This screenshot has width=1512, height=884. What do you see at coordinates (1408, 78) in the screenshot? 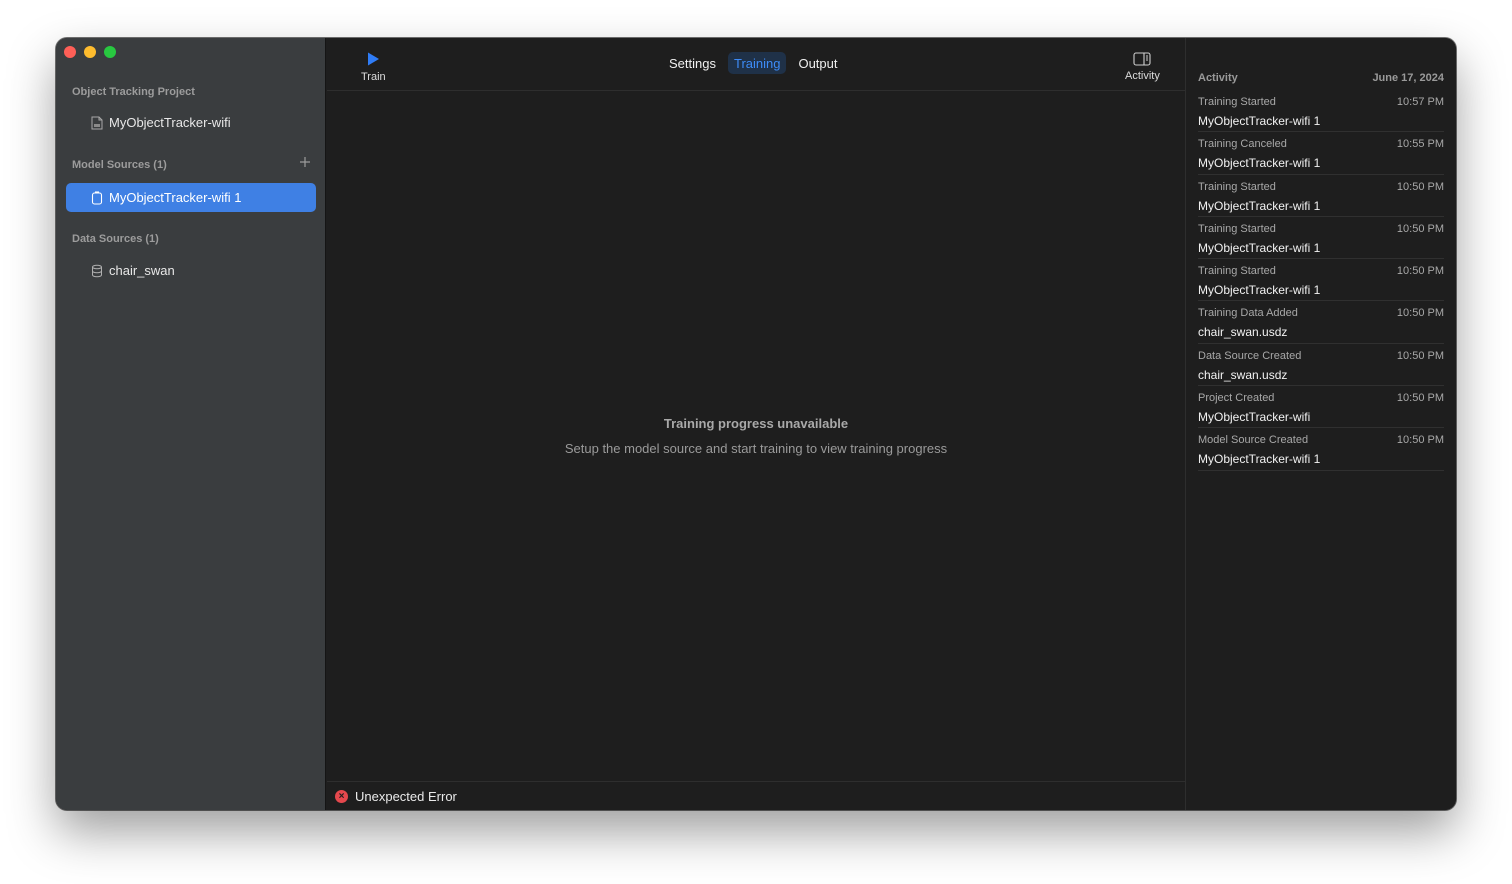
I see `activity-date: June 17, 2024` at bounding box center [1408, 78].